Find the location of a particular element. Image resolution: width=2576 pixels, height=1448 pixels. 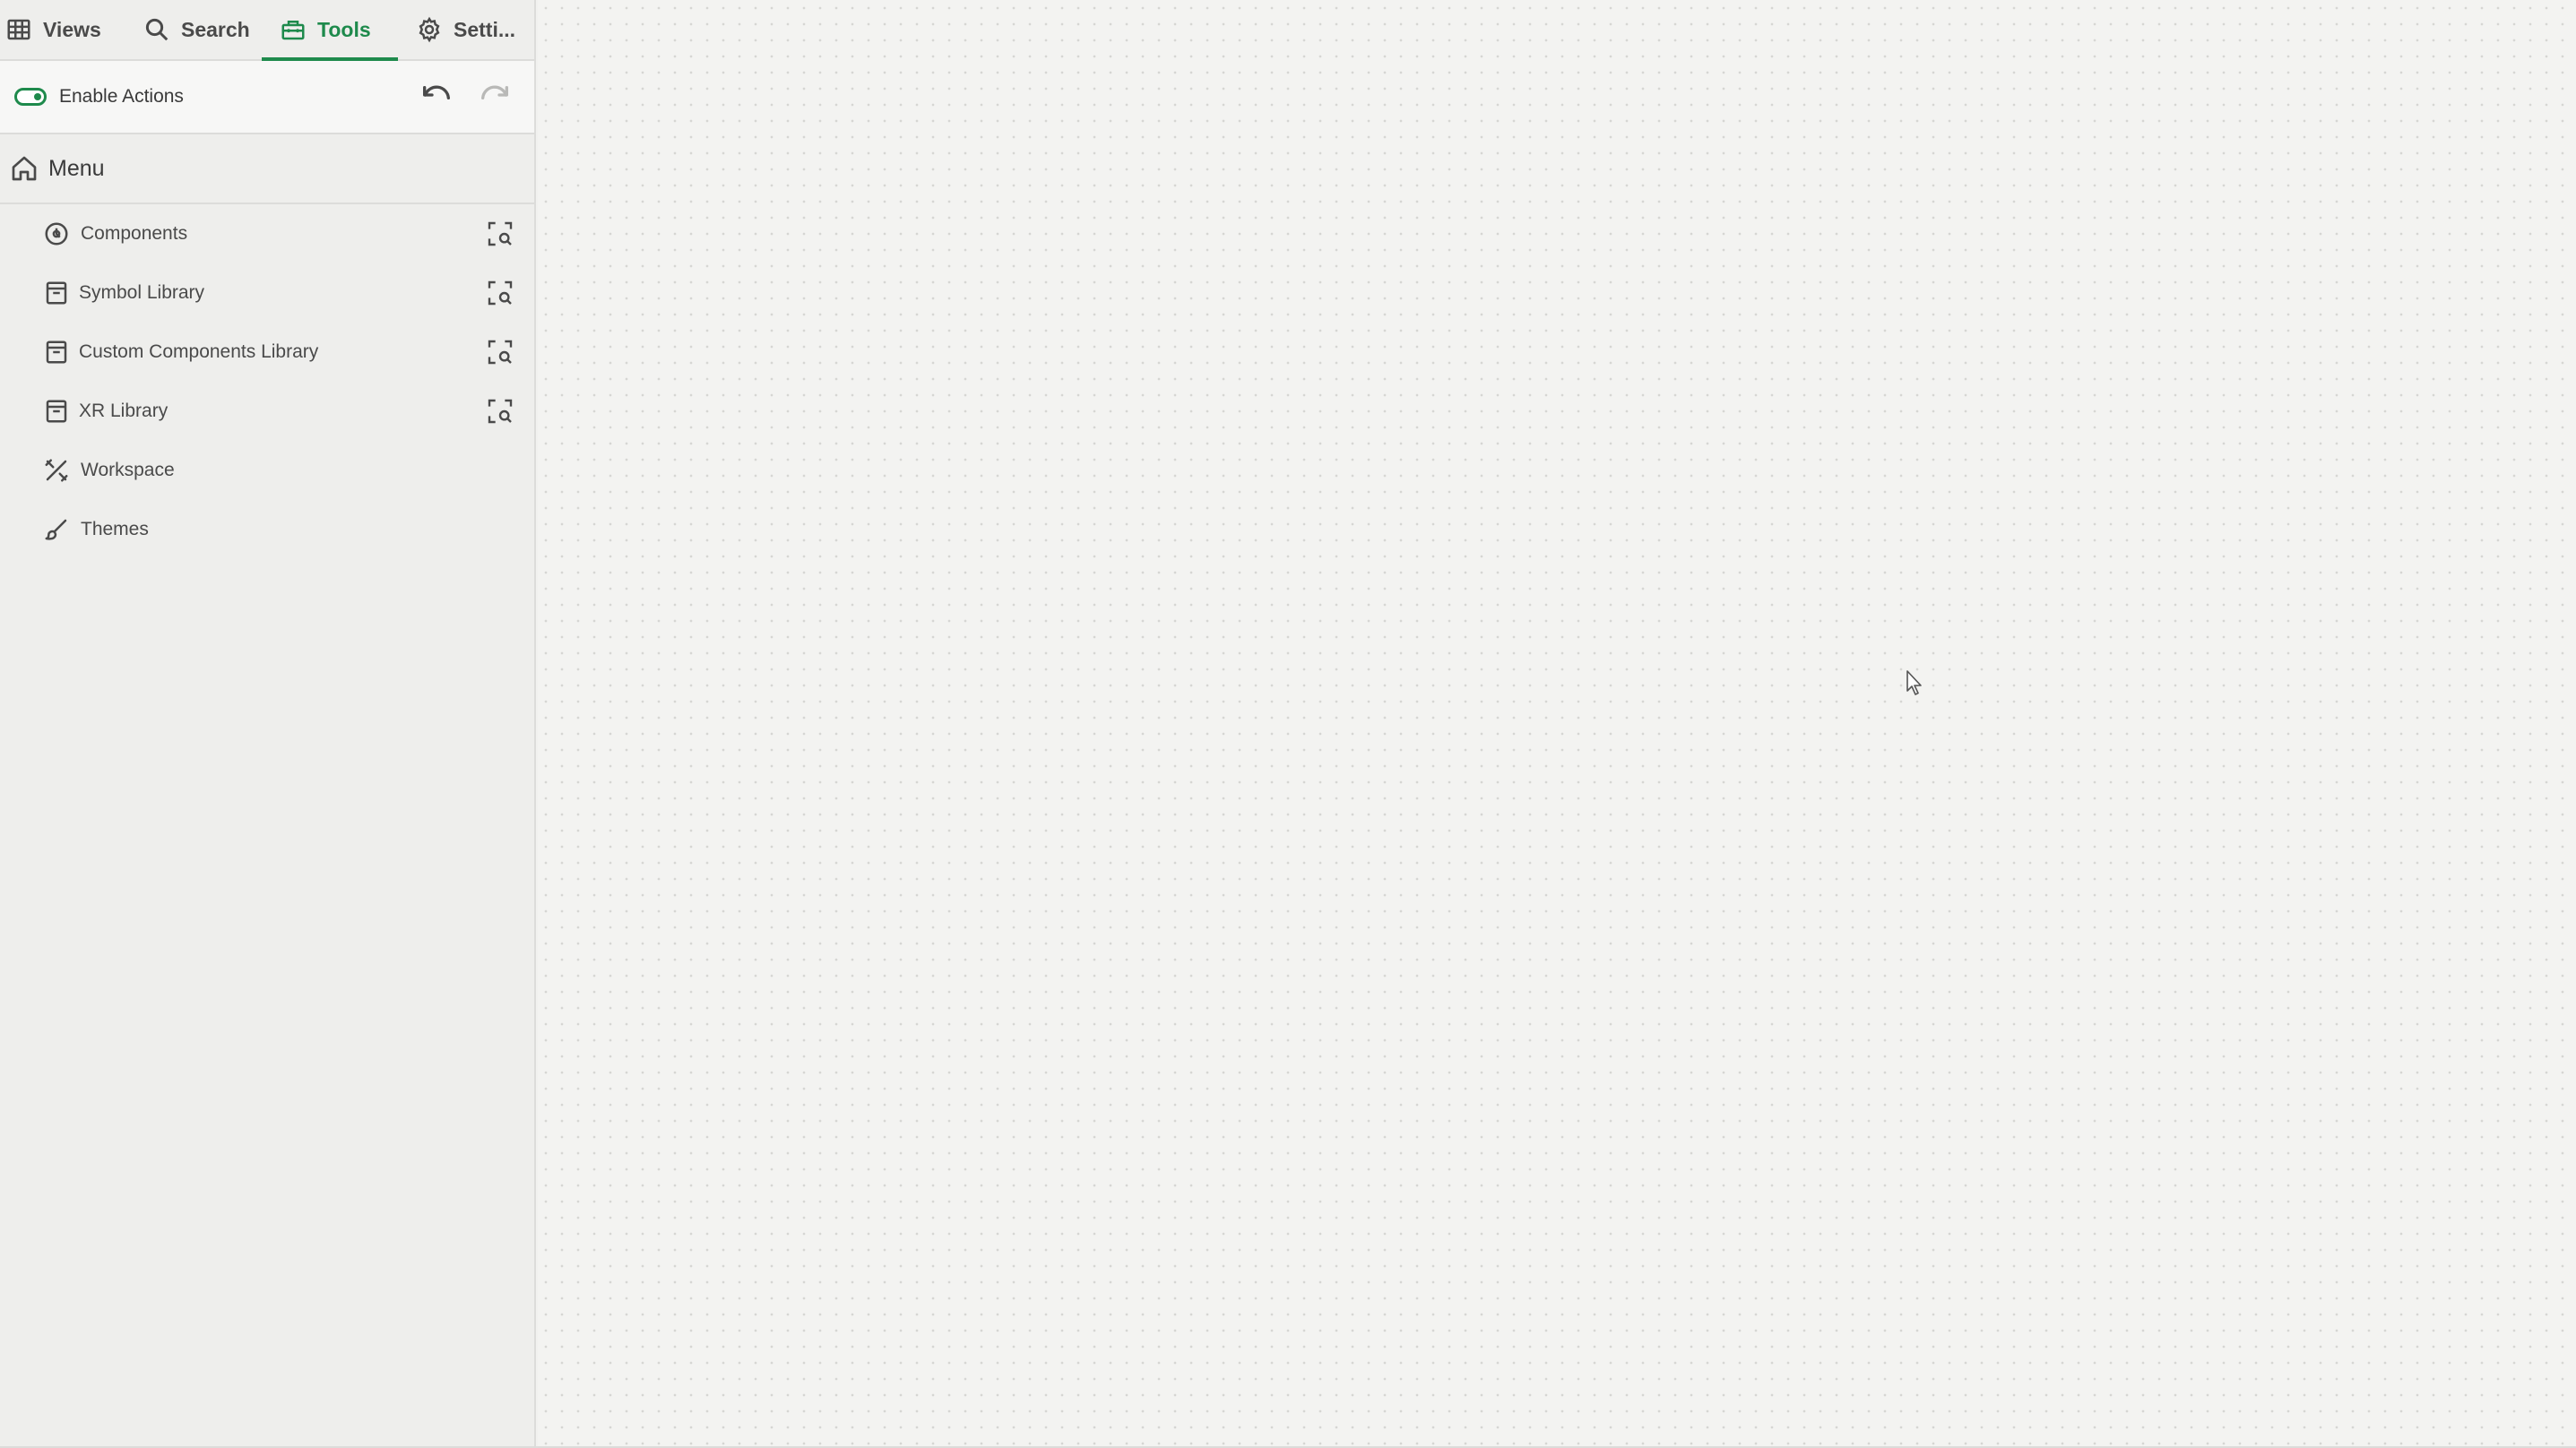

menu-item-components: Components is located at coordinates (267, 233).